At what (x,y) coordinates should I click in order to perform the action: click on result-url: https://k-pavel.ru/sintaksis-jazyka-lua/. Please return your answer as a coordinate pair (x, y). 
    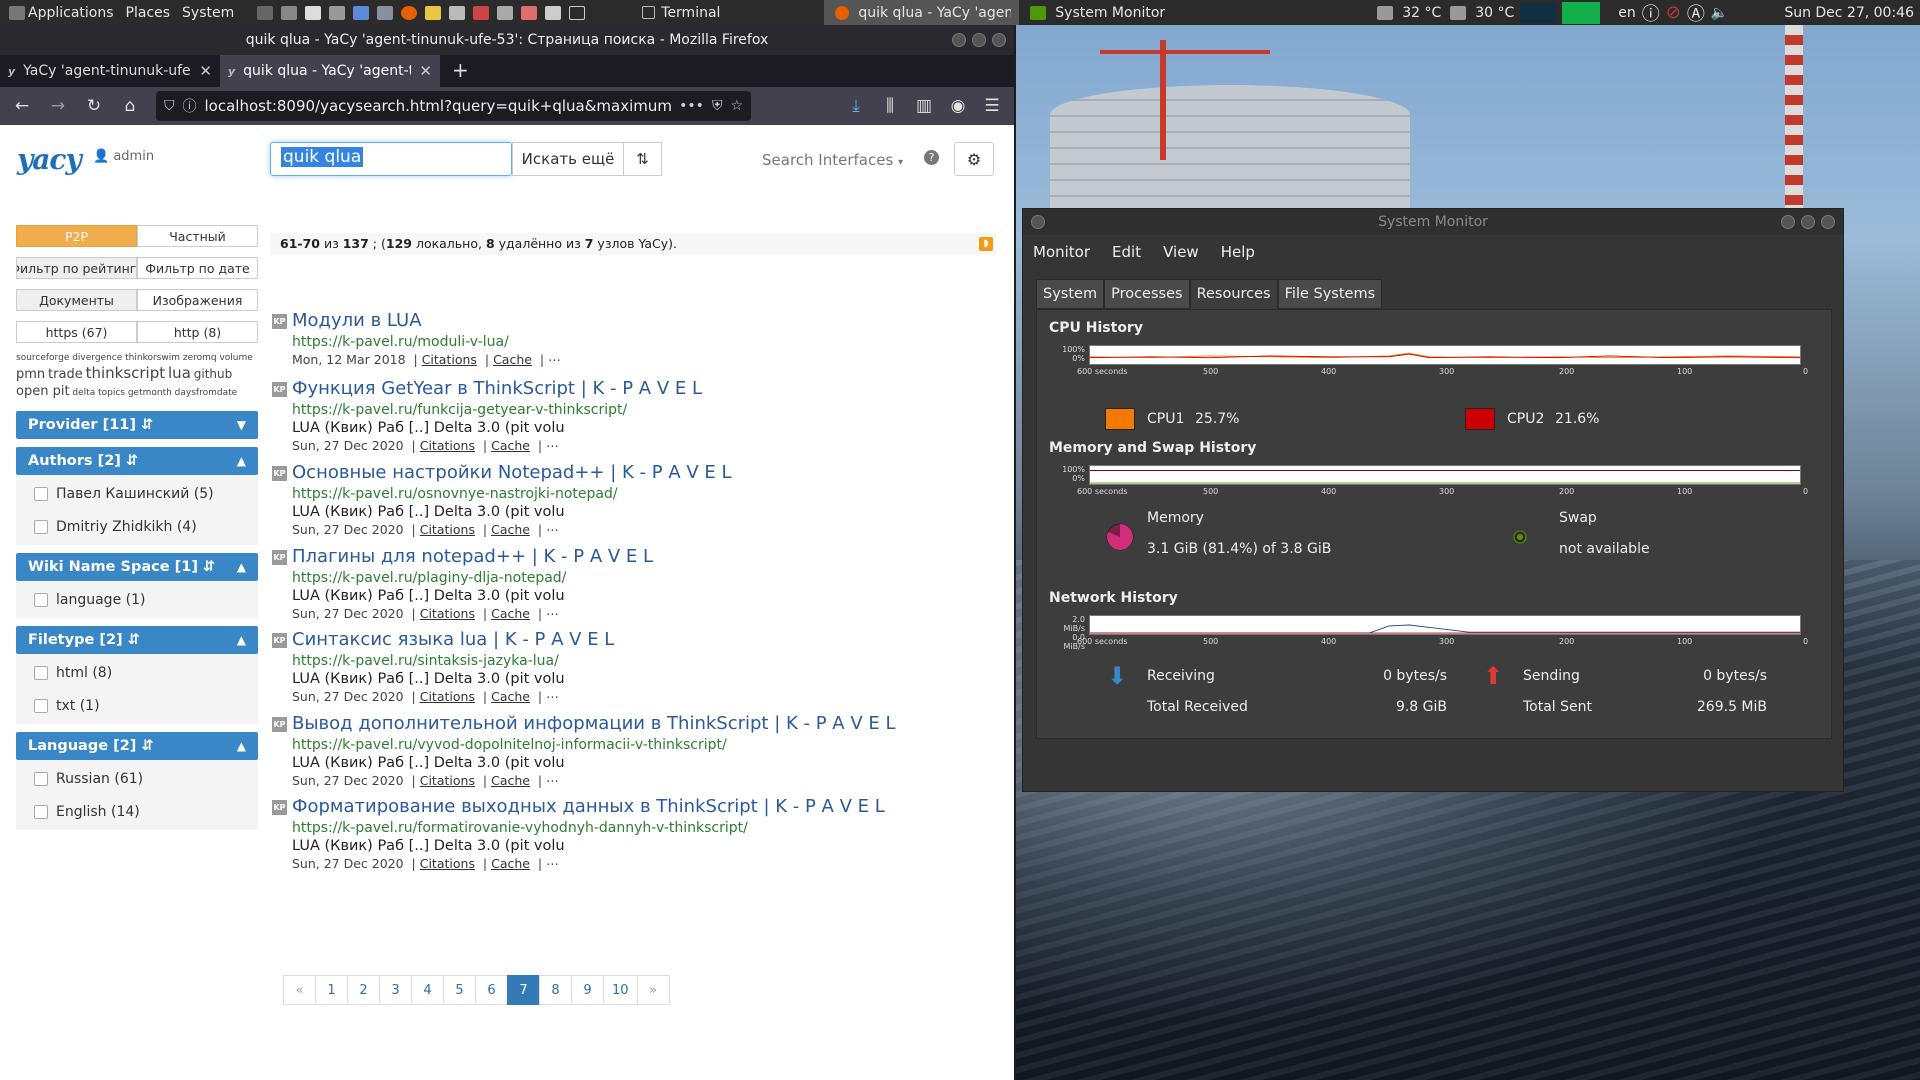
    Looking at the image, I should click on (425, 661).